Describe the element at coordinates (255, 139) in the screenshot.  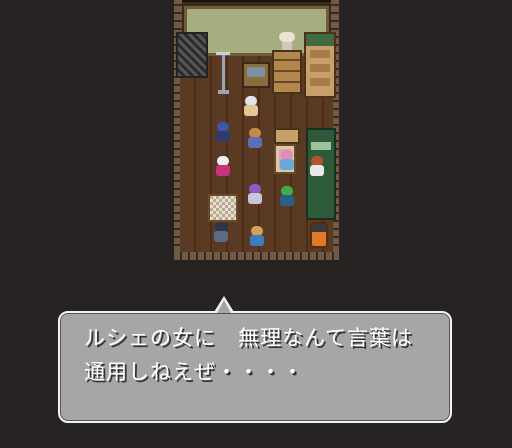
I see `character-brown-hair` at that location.